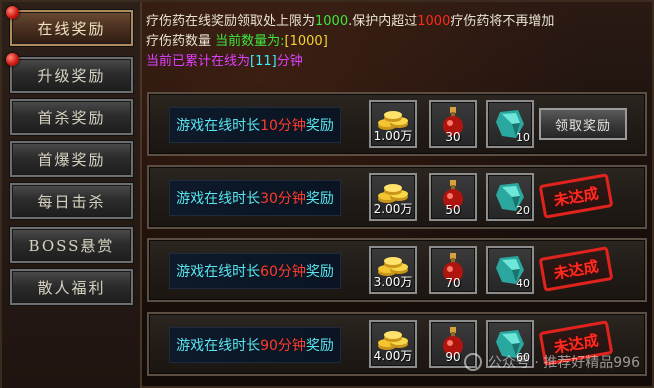 This screenshot has width=654, height=388. Describe the element at coordinates (283, 199) in the screenshot. I see `label-minutes: 30分钟` at that location.